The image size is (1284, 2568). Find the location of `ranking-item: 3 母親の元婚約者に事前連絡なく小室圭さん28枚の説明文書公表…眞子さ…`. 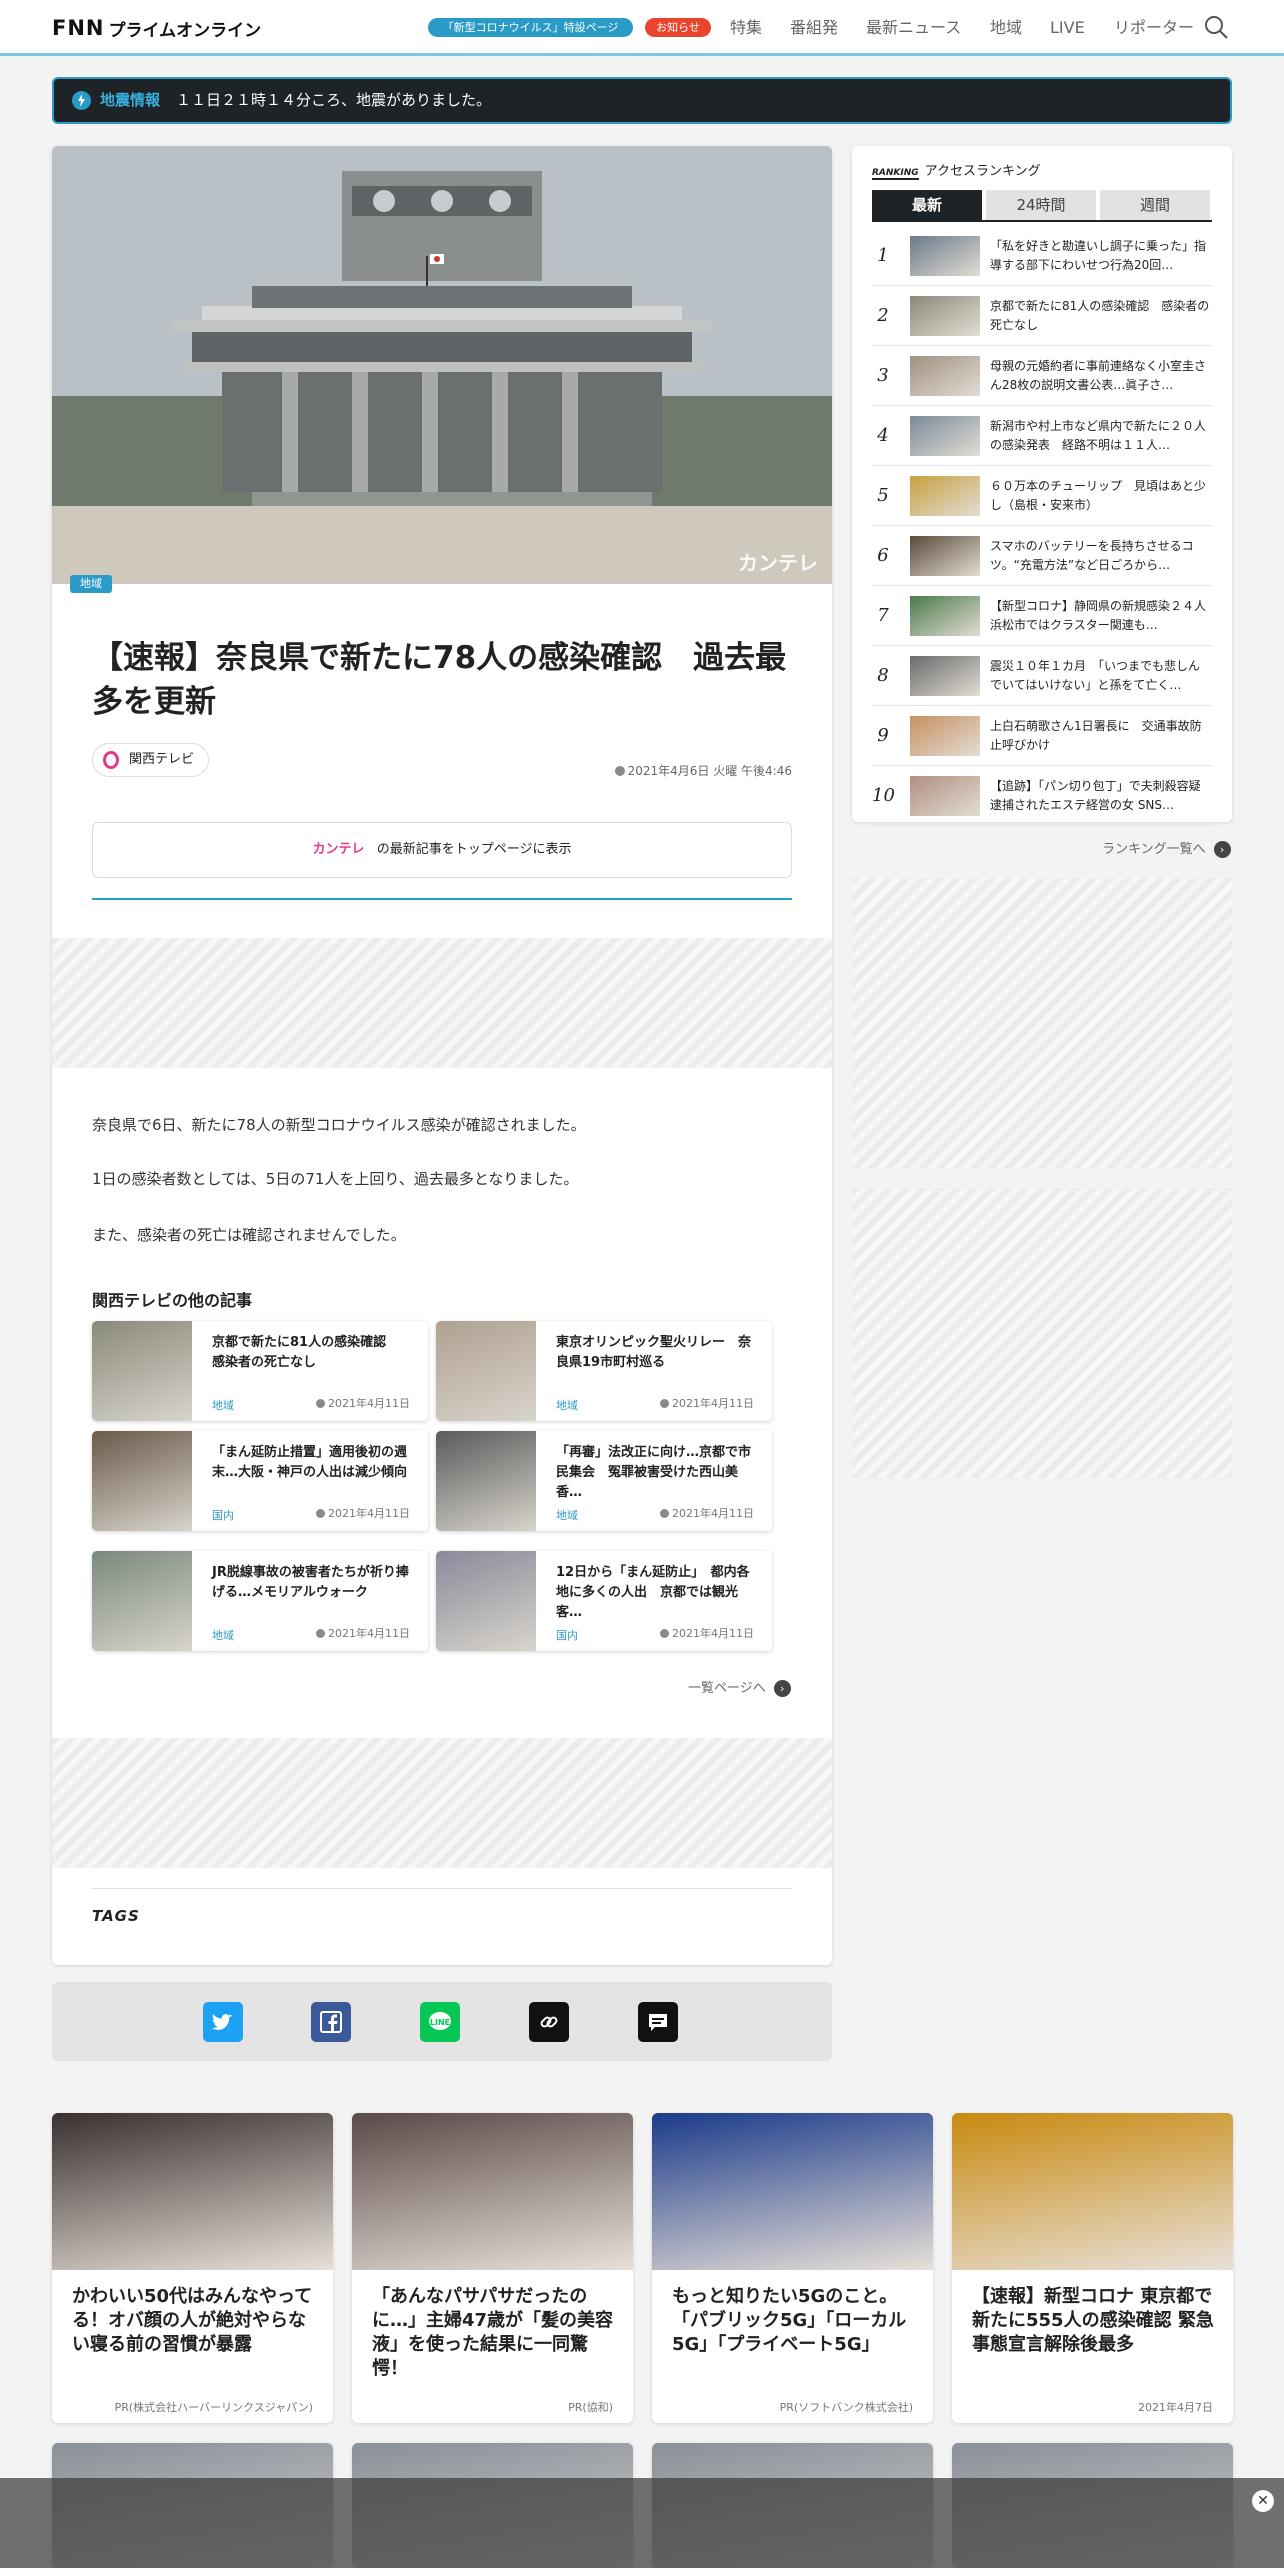

ranking-item: 3 母親の元婚約者に事前連絡なく小室圭さん28枚の説明文書公表…眞子さ… is located at coordinates (1042, 376).